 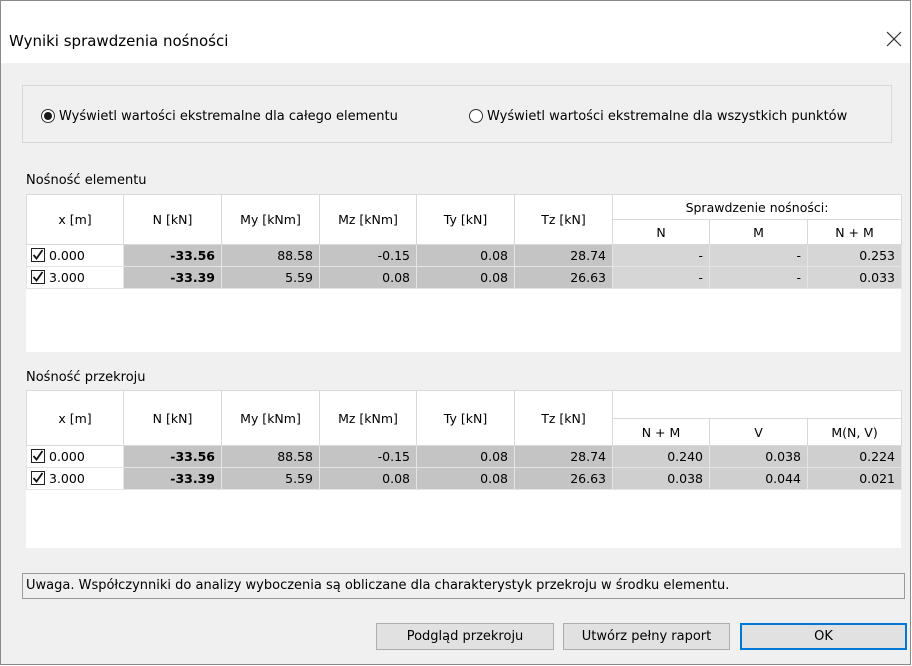 What do you see at coordinates (646, 636) in the screenshot?
I see `full-report-button: Utwórz pełny raport` at bounding box center [646, 636].